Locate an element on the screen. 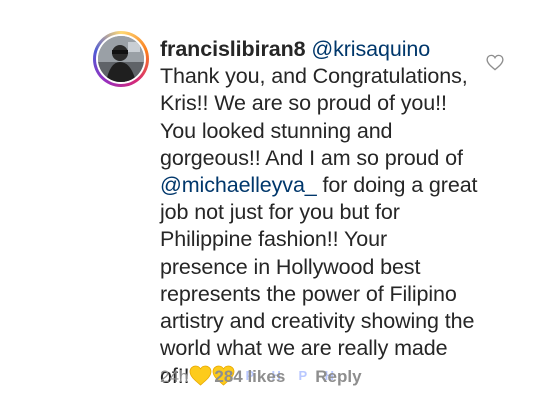 This screenshot has height=411, width=539. mention-krisaquino: @krisaquino is located at coordinates (370, 49).